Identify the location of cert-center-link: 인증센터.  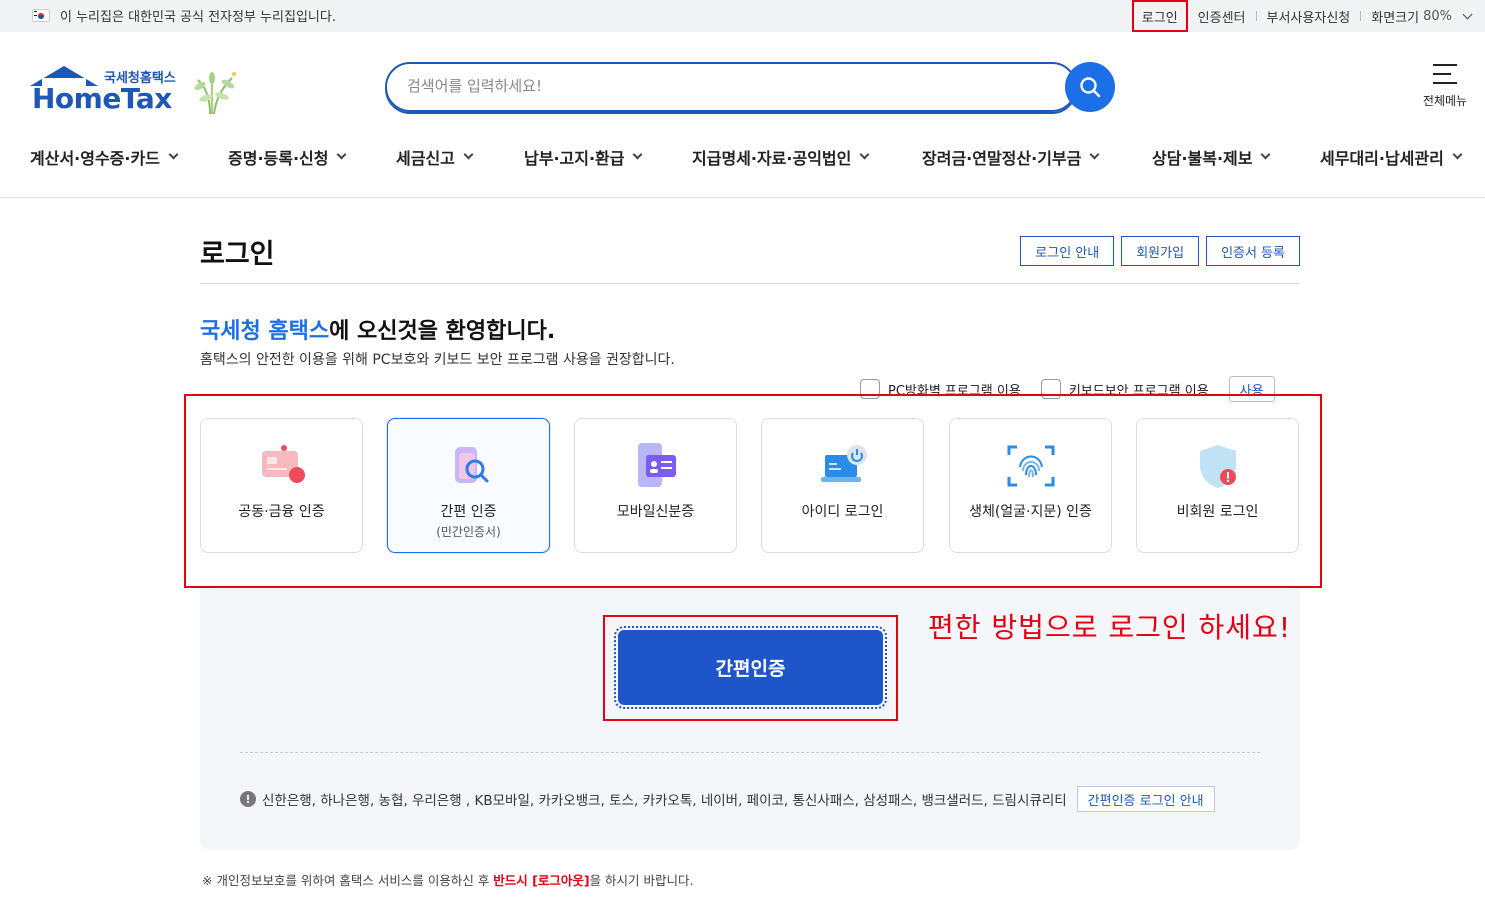
(1222, 16).